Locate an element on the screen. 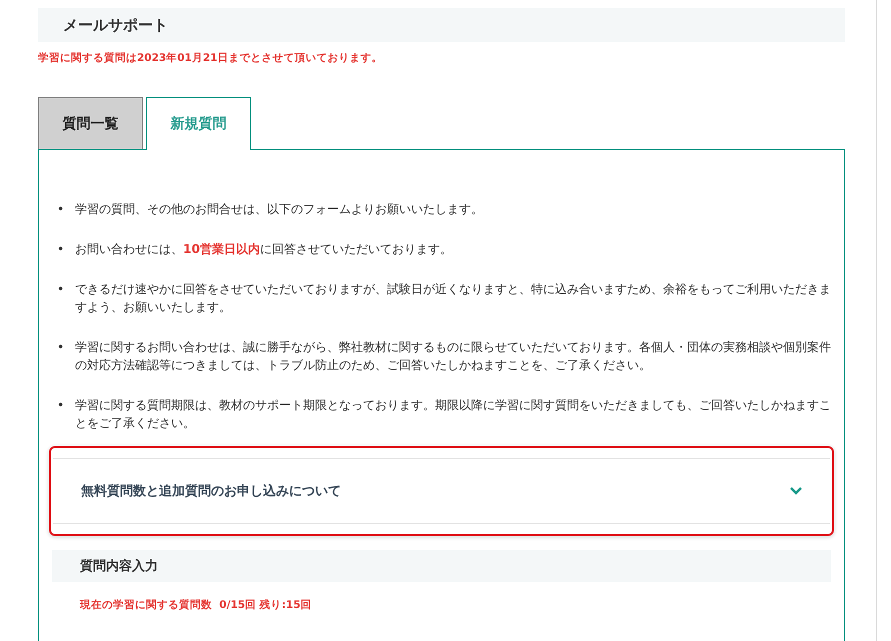  chevron-icon is located at coordinates (796, 491).